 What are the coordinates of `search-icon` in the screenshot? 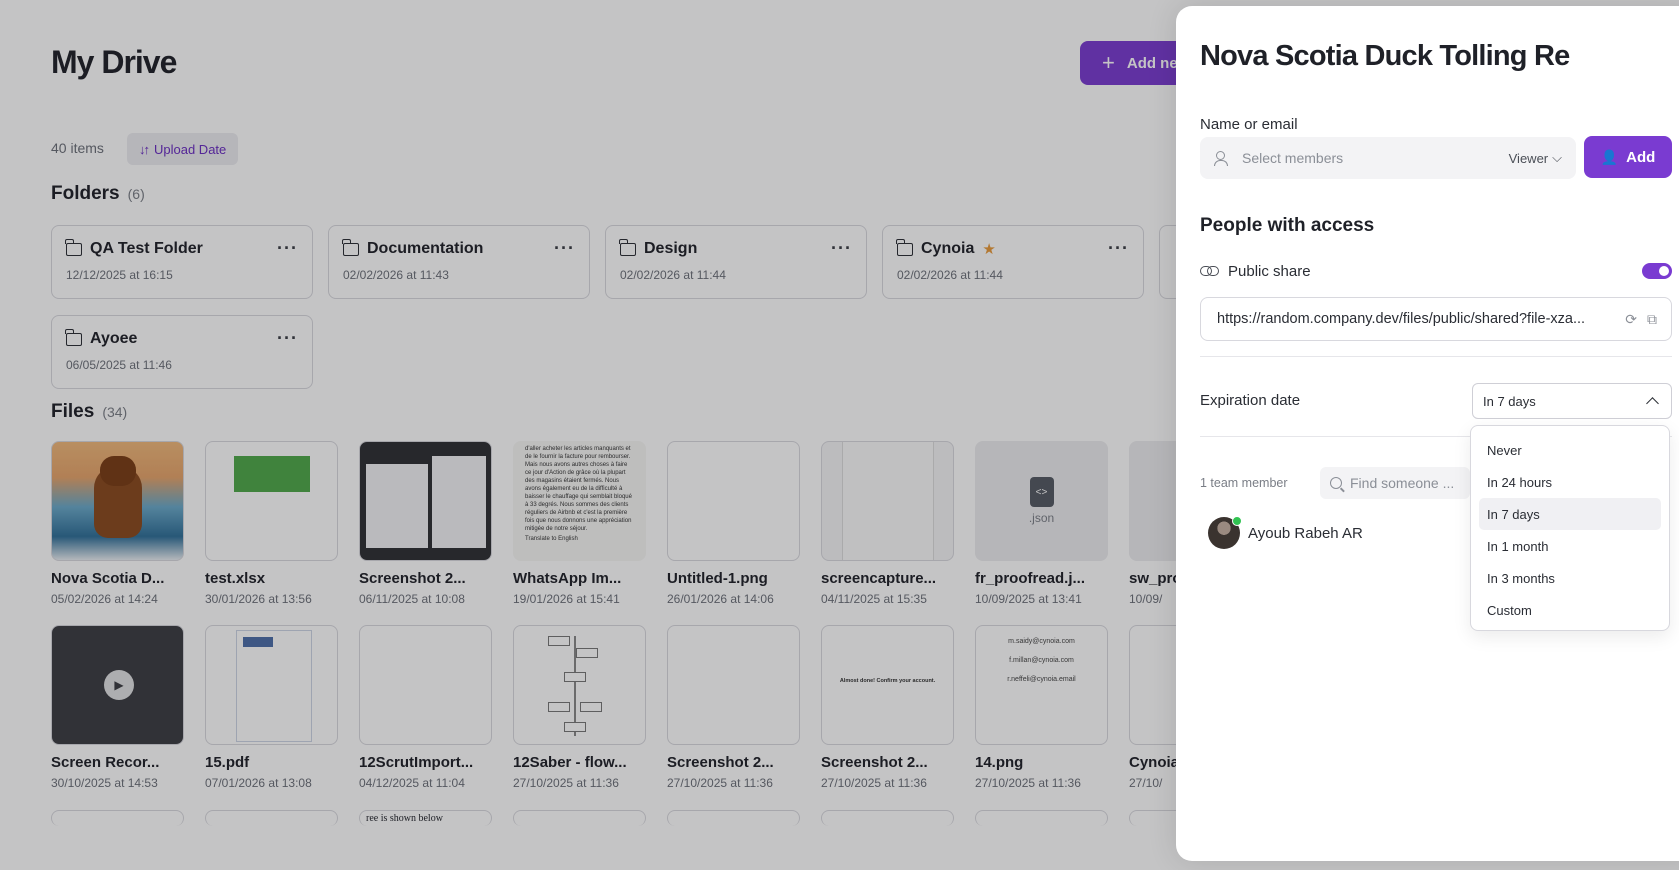 It's located at (1336, 483).